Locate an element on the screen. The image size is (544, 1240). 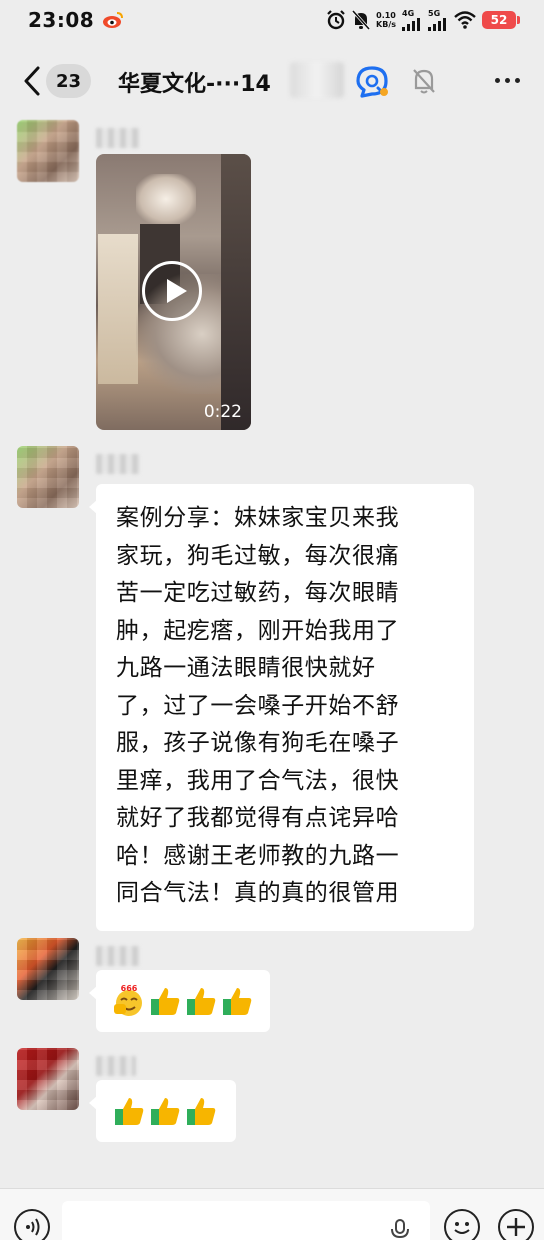
message-line: 案例分享：妹妹家宝贝来我 is located at coordinates (258, 518).